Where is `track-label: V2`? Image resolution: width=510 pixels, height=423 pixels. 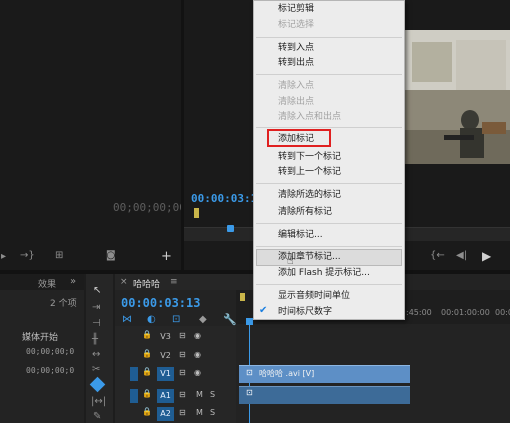 track-label: V2 is located at coordinates (165, 356).